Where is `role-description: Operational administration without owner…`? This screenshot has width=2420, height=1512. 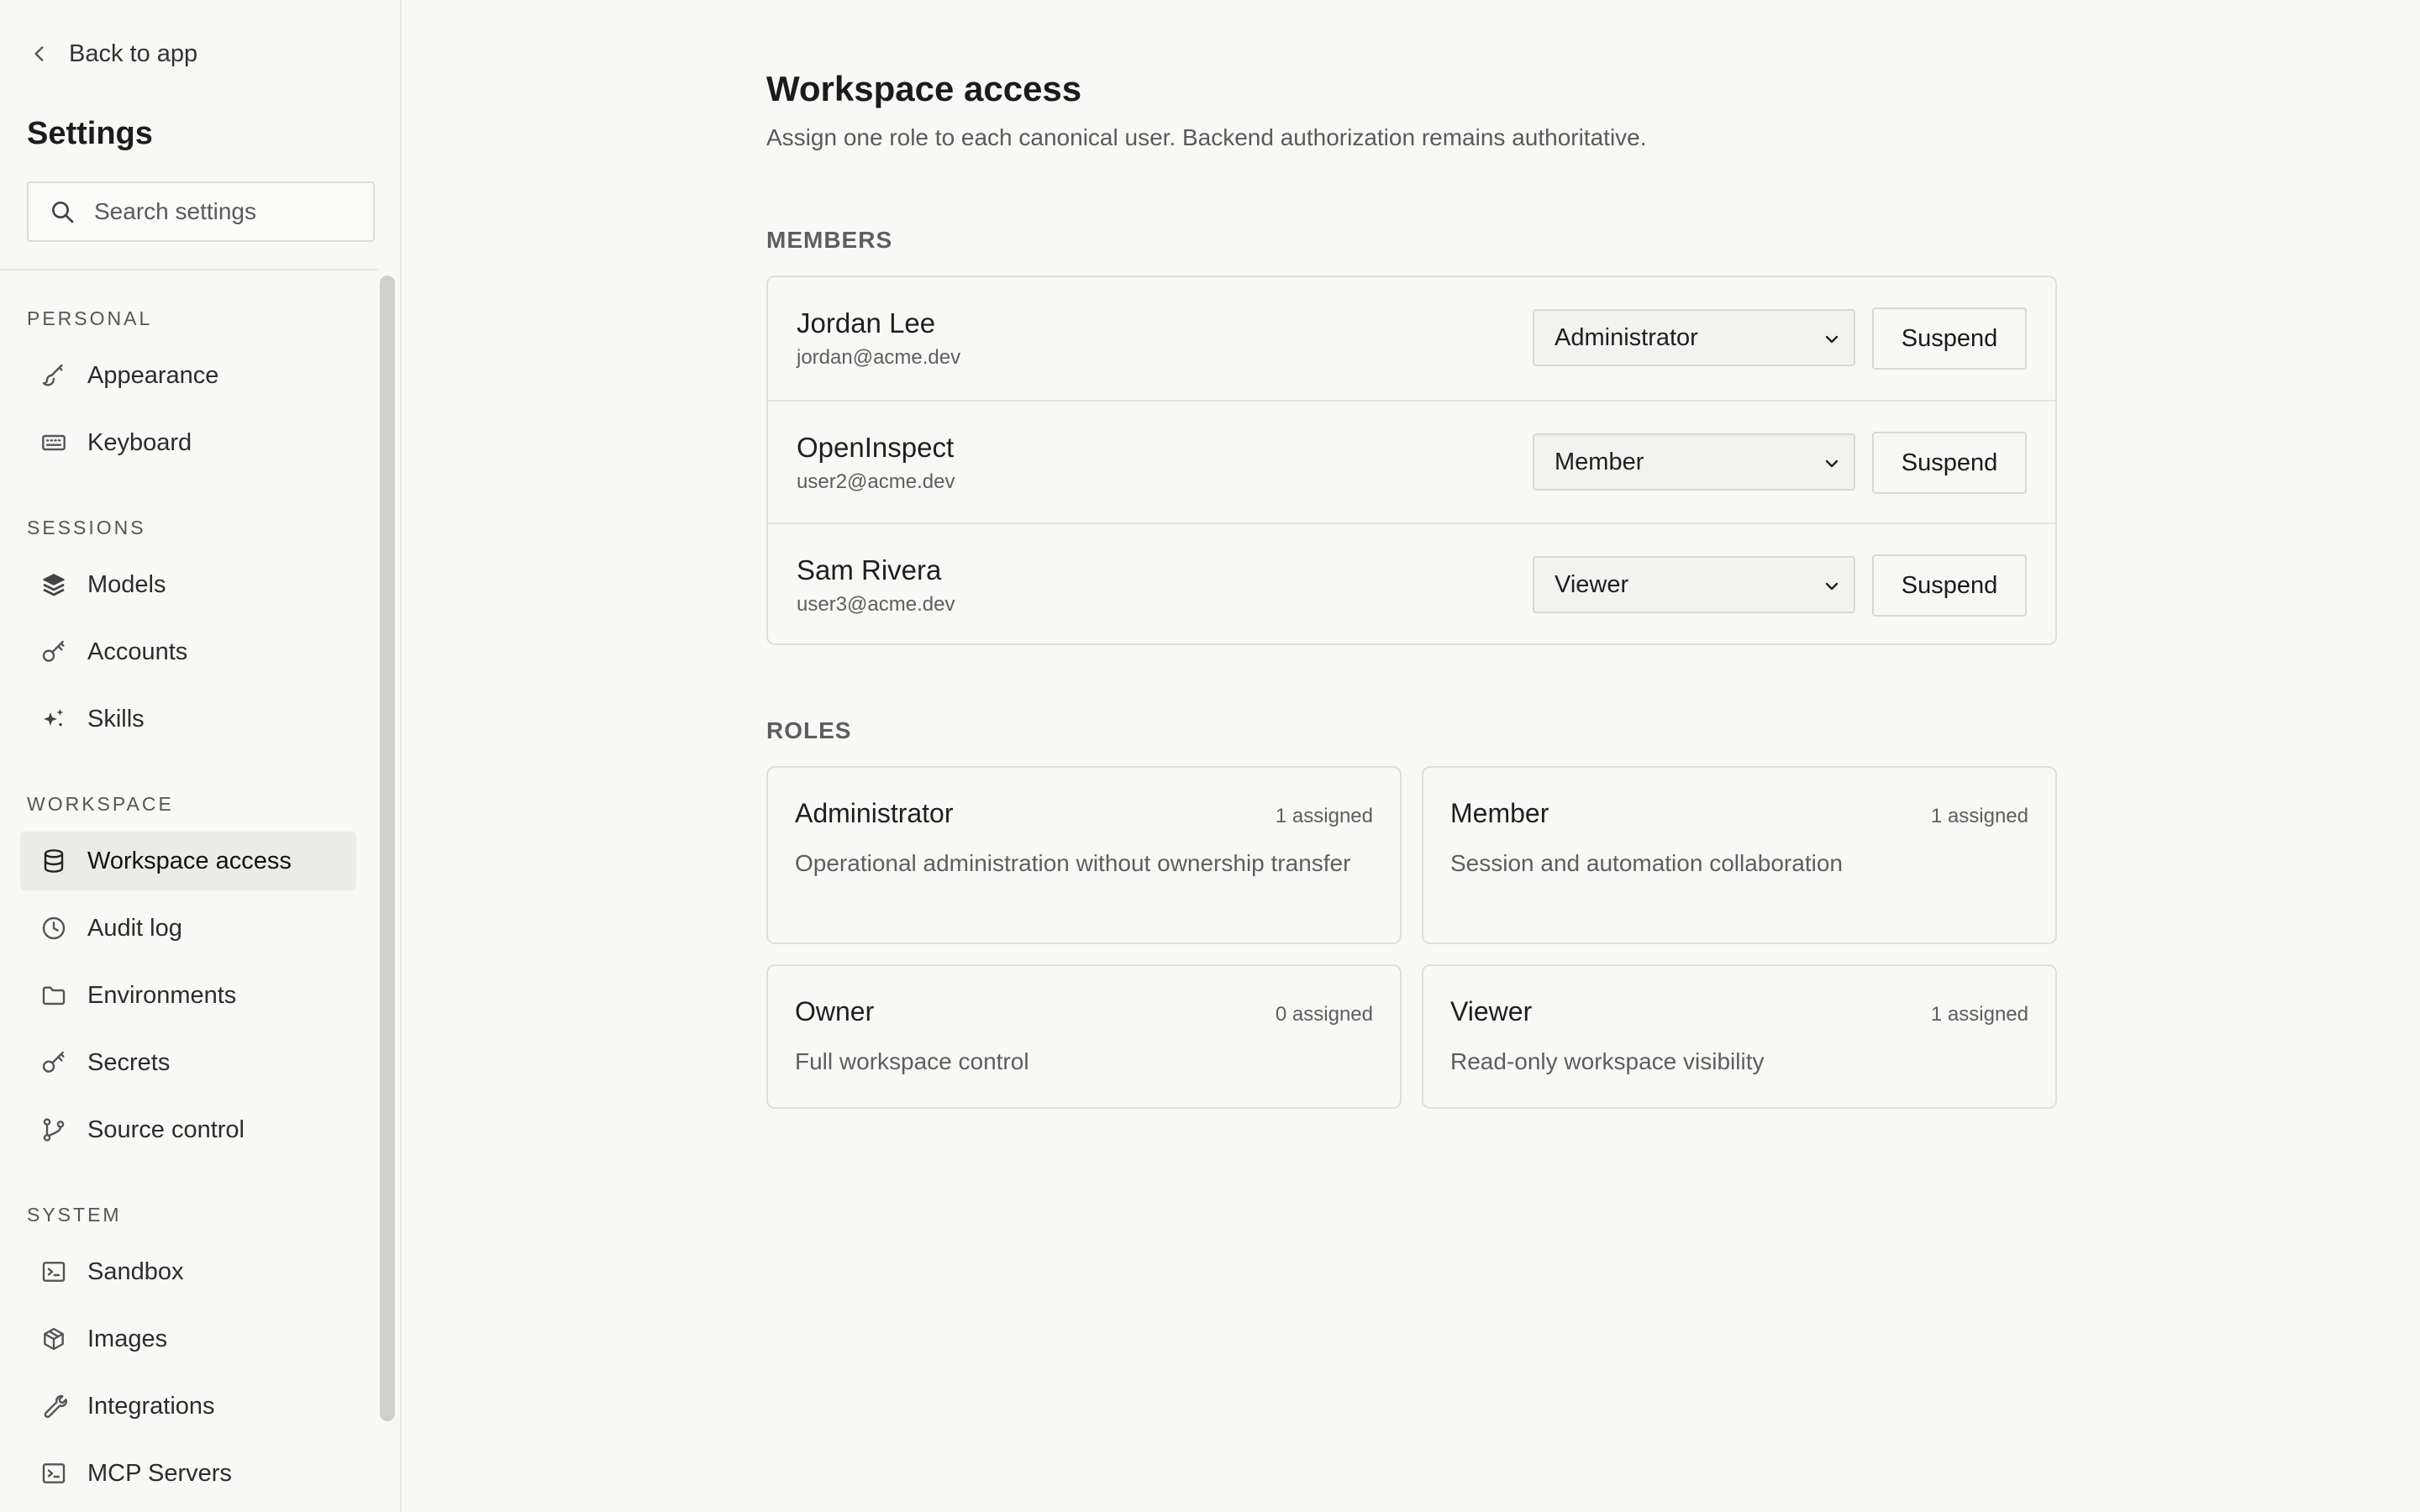 role-description: Operational administration without owner… is located at coordinates (1073, 863).